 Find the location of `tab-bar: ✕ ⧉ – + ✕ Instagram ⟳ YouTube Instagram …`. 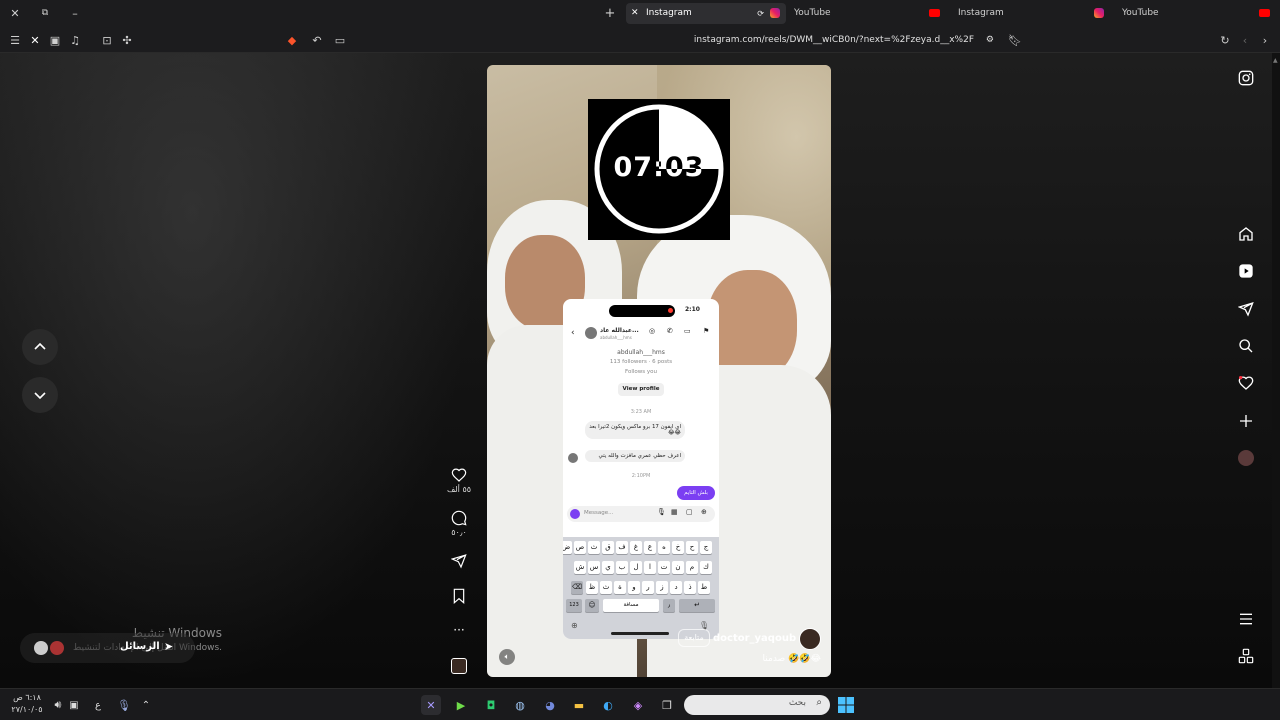

tab-bar: ✕ ⧉ – + ✕ Instagram ⟳ YouTube Instagram … is located at coordinates (640, 13).